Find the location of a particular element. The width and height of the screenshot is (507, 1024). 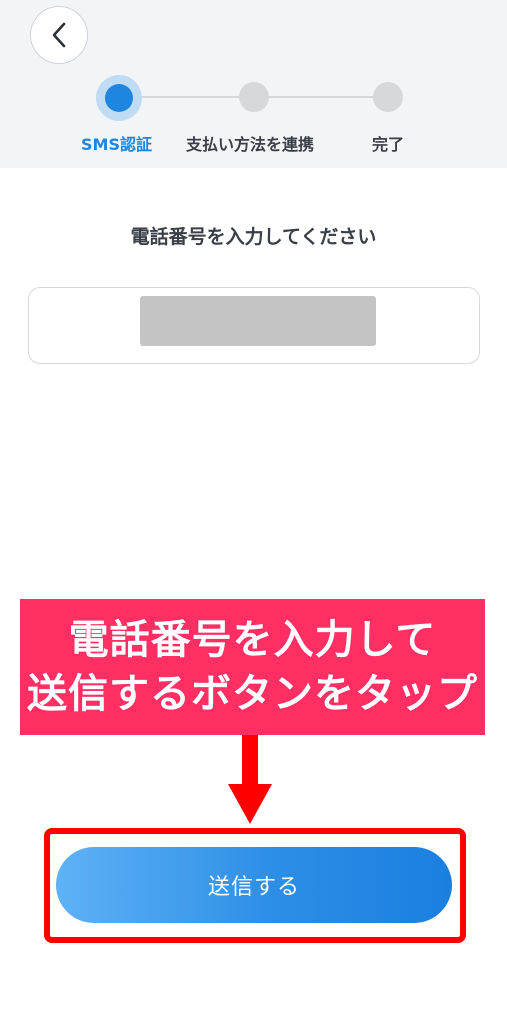

arrow-head-icon is located at coordinates (250, 804).